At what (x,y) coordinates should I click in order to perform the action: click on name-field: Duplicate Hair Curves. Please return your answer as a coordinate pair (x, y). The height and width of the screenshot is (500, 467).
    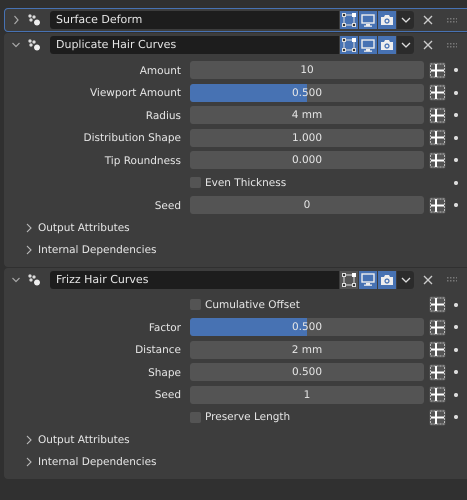
    Looking at the image, I should click on (194, 45).